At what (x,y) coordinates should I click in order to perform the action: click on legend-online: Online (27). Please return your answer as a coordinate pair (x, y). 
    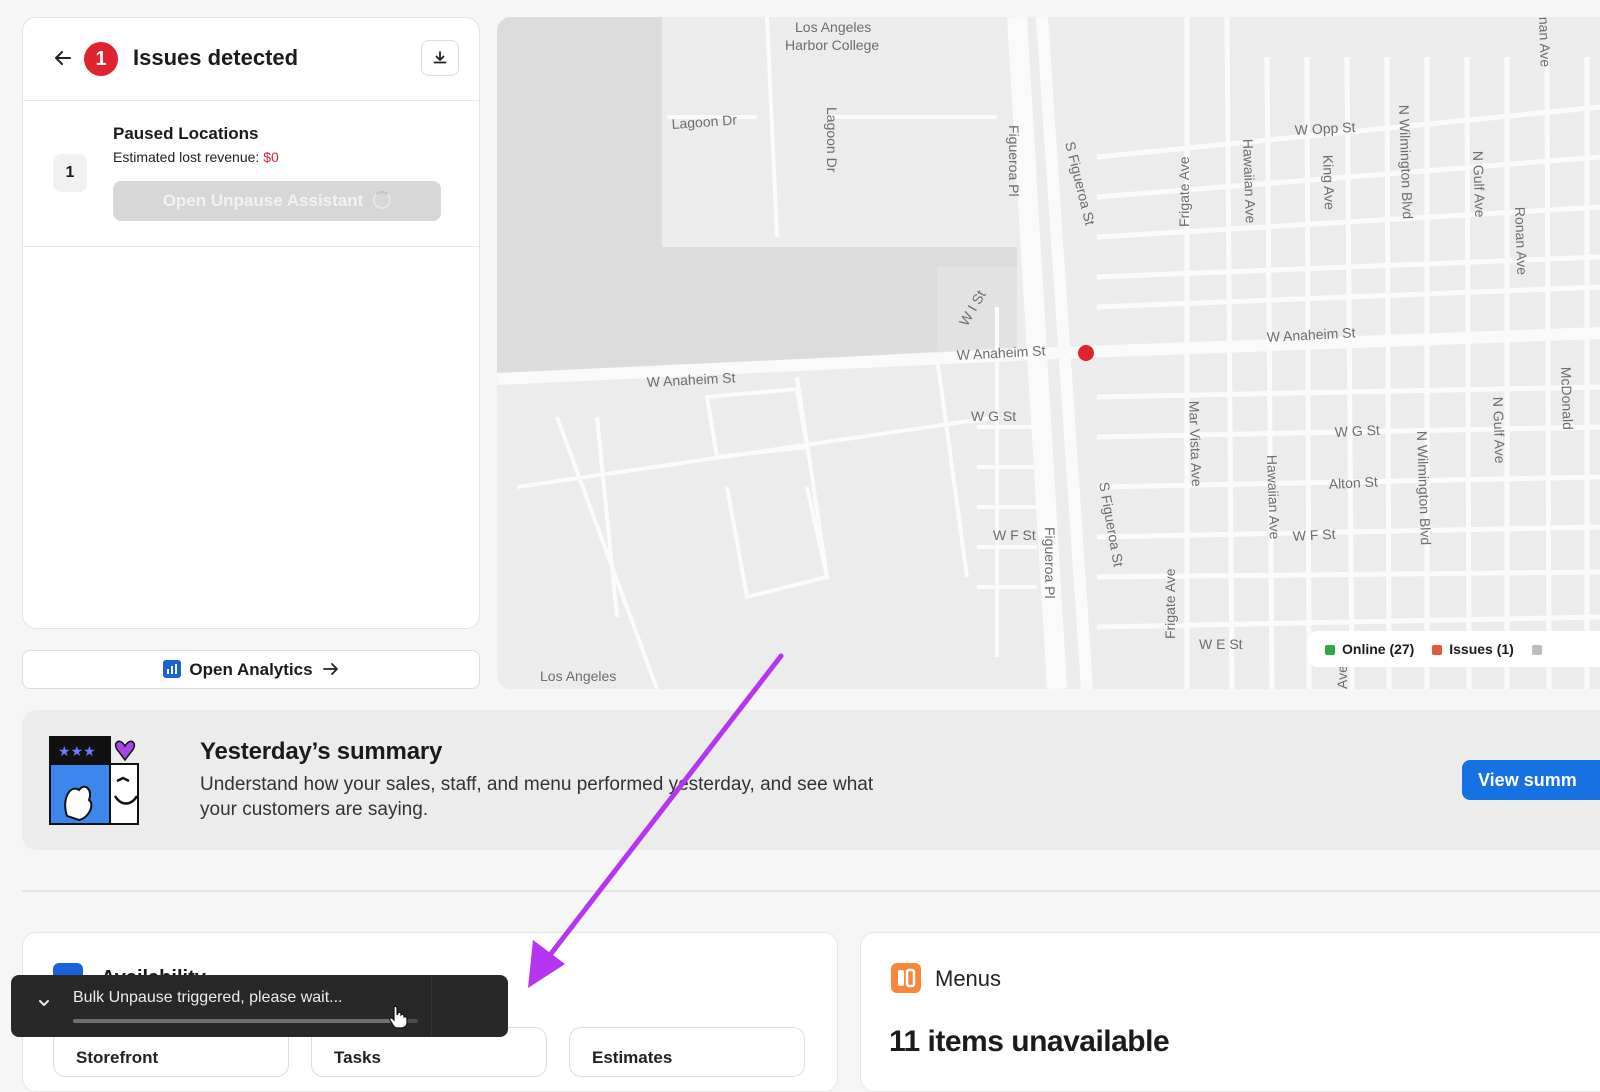
    Looking at the image, I should click on (1378, 649).